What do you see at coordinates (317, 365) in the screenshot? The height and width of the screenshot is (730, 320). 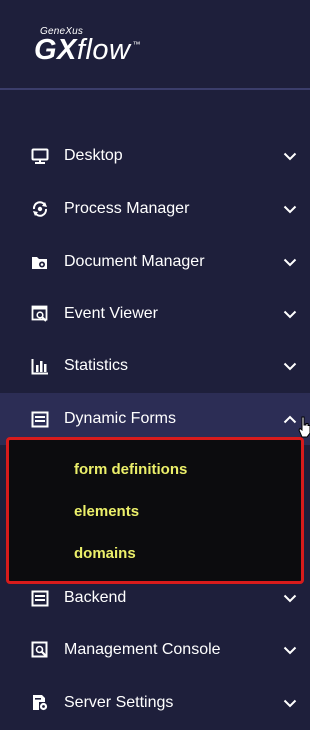 I see `page-edge` at bounding box center [317, 365].